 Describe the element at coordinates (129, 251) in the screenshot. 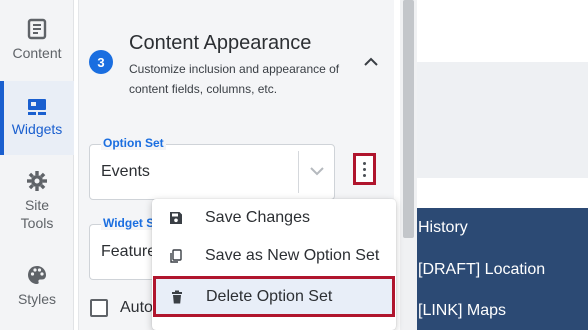

I see `widget-style-value: Feature` at that location.